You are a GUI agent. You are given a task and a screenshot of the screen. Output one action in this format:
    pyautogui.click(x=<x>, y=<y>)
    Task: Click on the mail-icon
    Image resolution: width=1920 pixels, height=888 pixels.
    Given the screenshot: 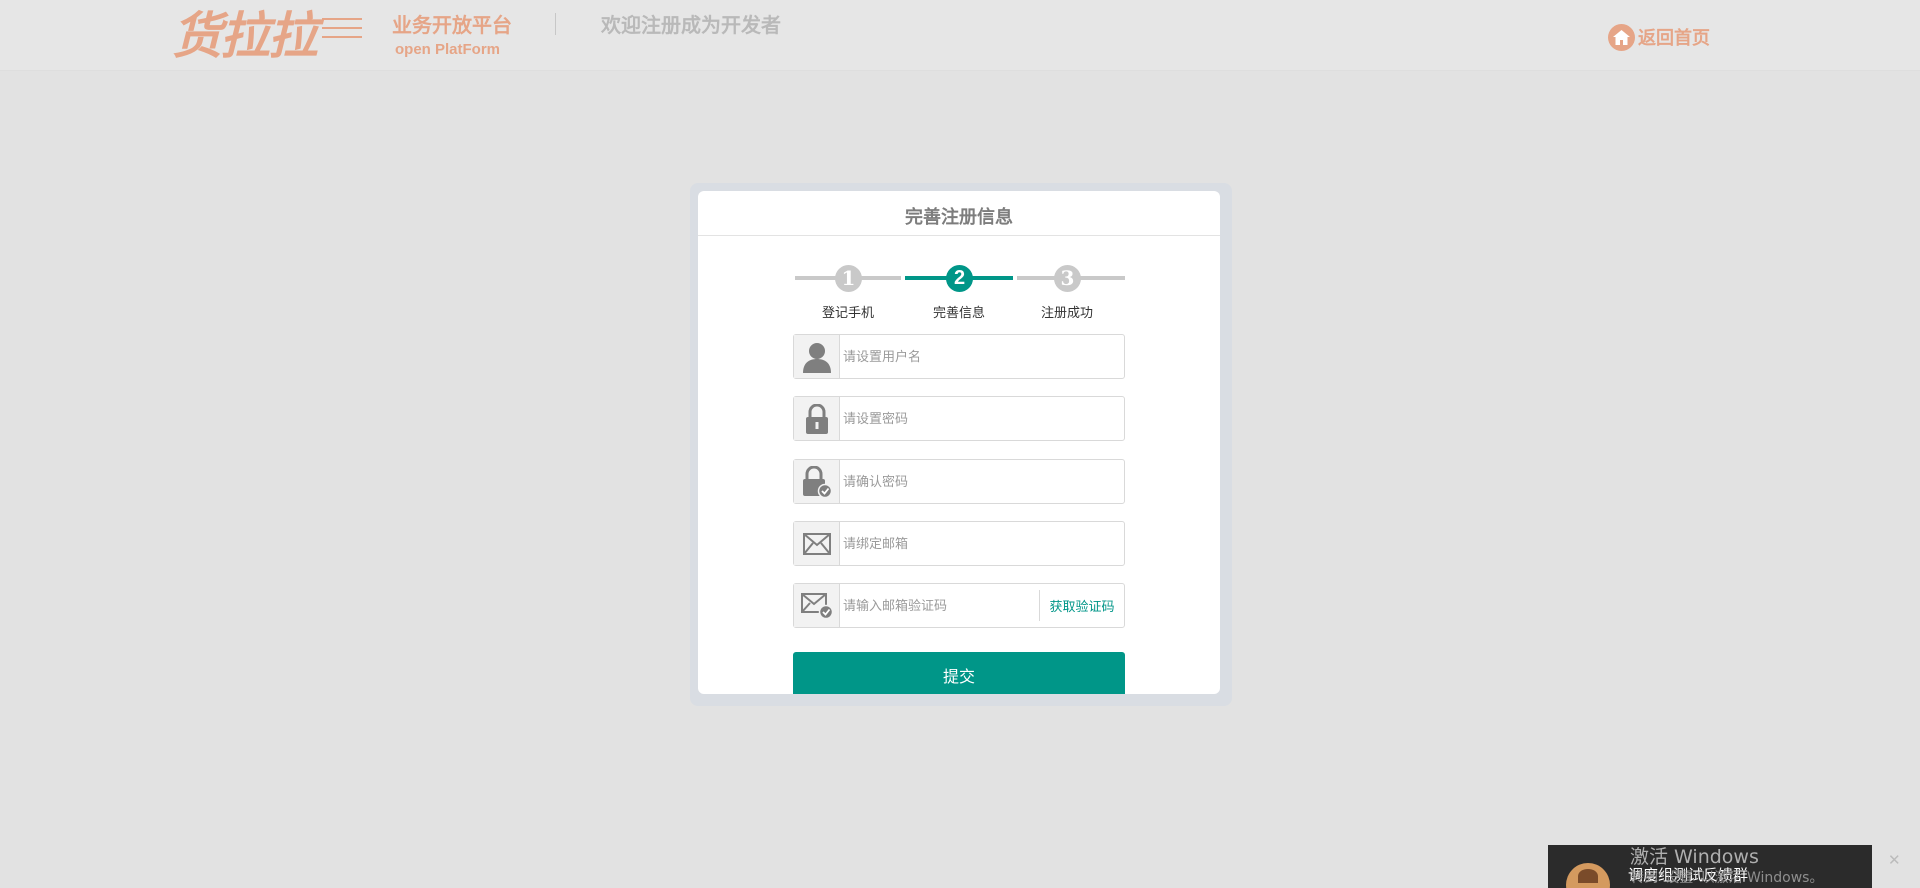 What is the action you would take?
    pyautogui.click(x=817, y=543)
    